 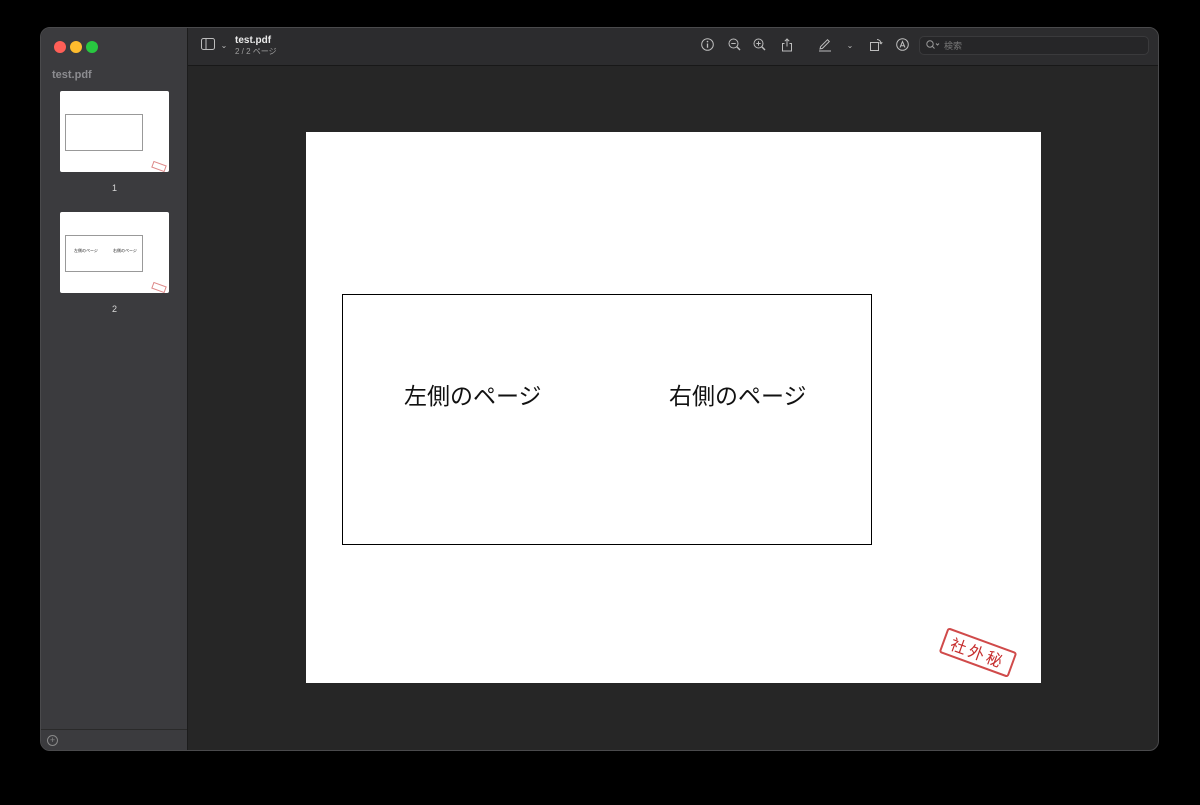 I want to click on search-field, so click(x=1034, y=45).